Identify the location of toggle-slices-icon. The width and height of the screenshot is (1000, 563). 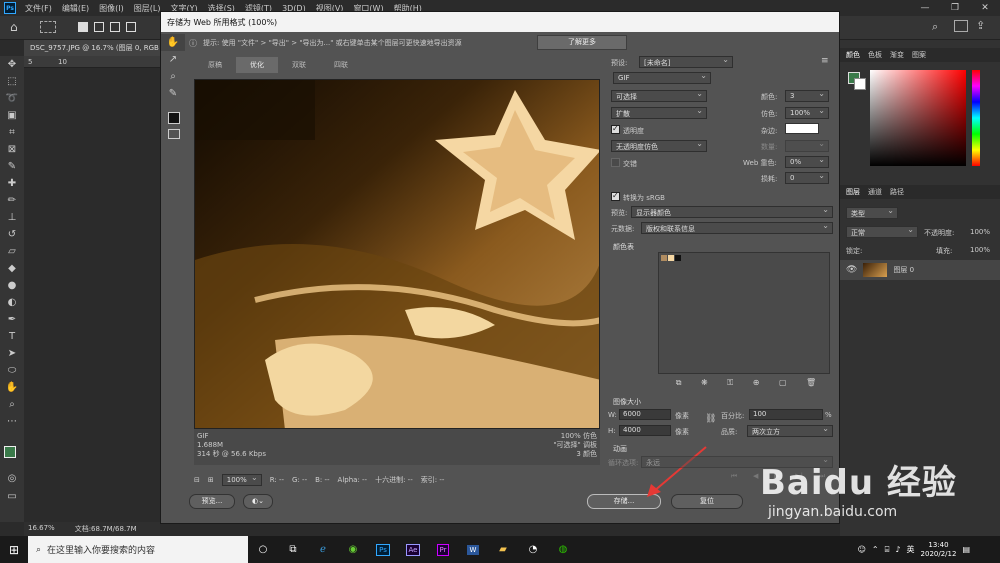
(174, 134).